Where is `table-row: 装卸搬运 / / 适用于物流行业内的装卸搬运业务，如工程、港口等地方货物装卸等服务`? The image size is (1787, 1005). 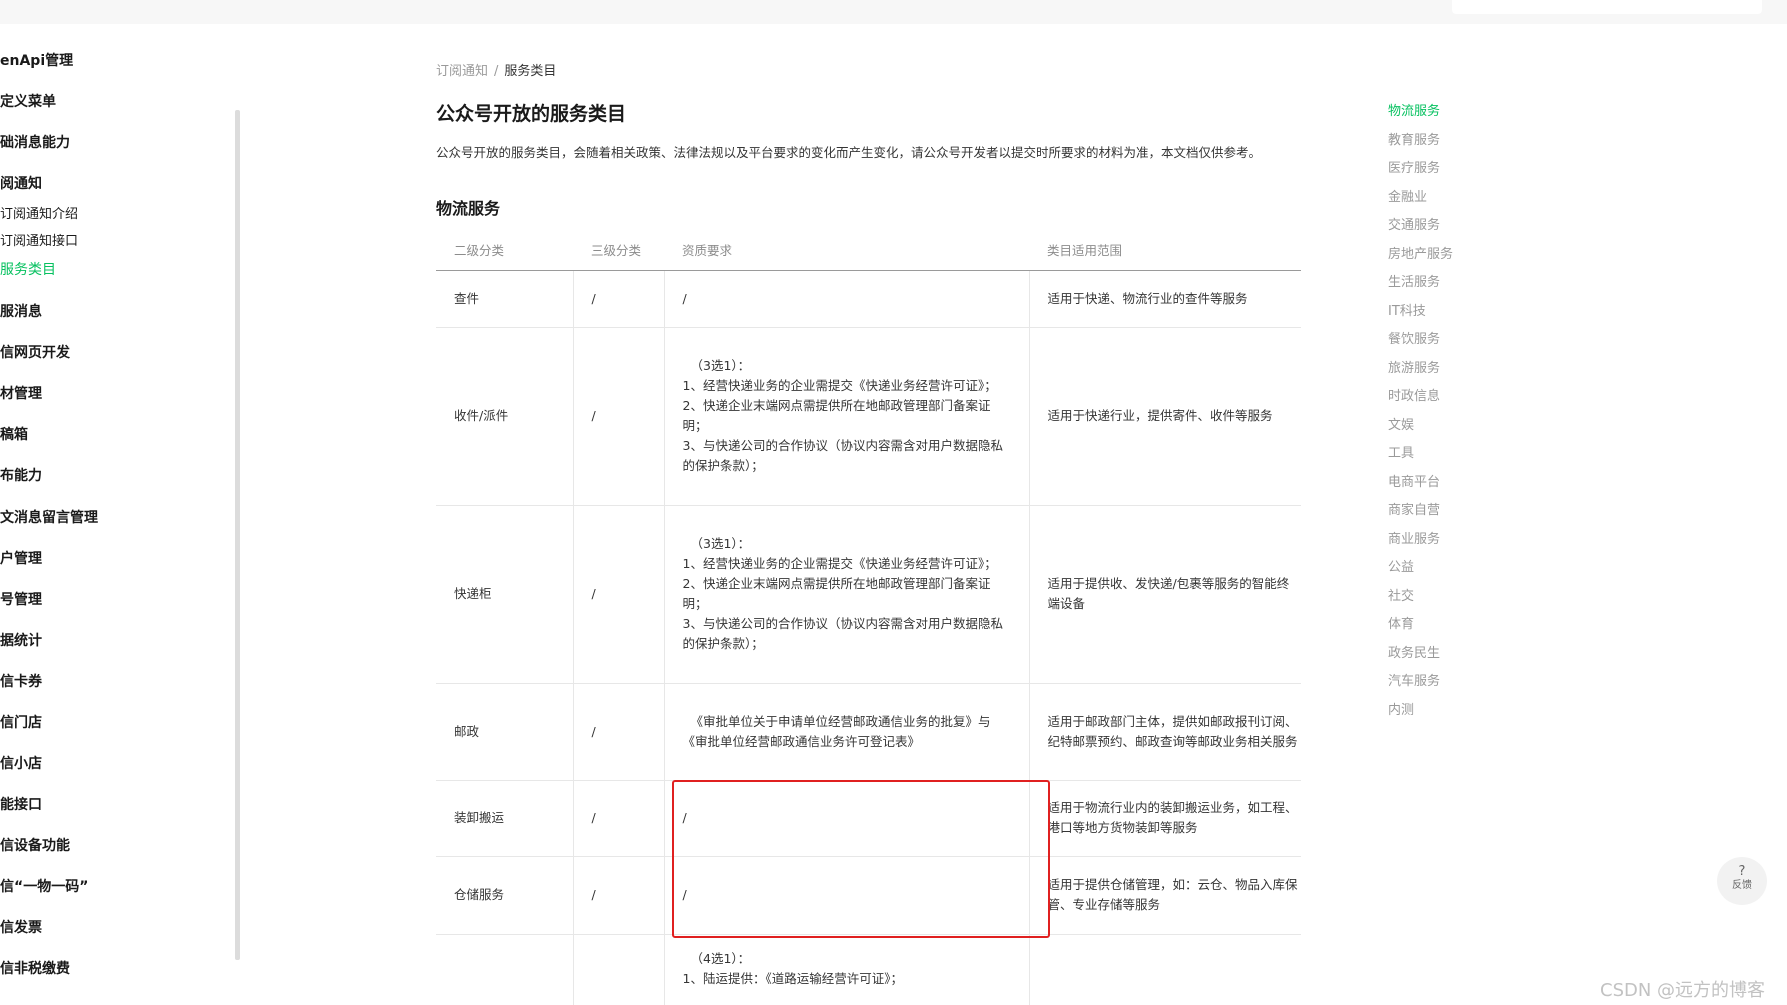
table-row: 装卸搬运 / / 适用于物流行业内的装卸搬运业务，如工程、港口等地方货物装卸等服务 is located at coordinates (868, 818).